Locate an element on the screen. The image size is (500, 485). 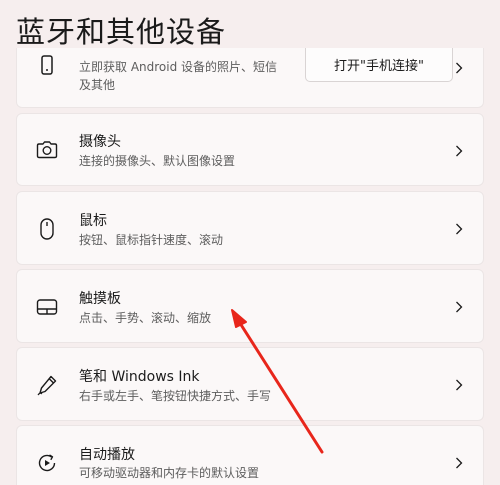
phone-icon is located at coordinates (47, 66).